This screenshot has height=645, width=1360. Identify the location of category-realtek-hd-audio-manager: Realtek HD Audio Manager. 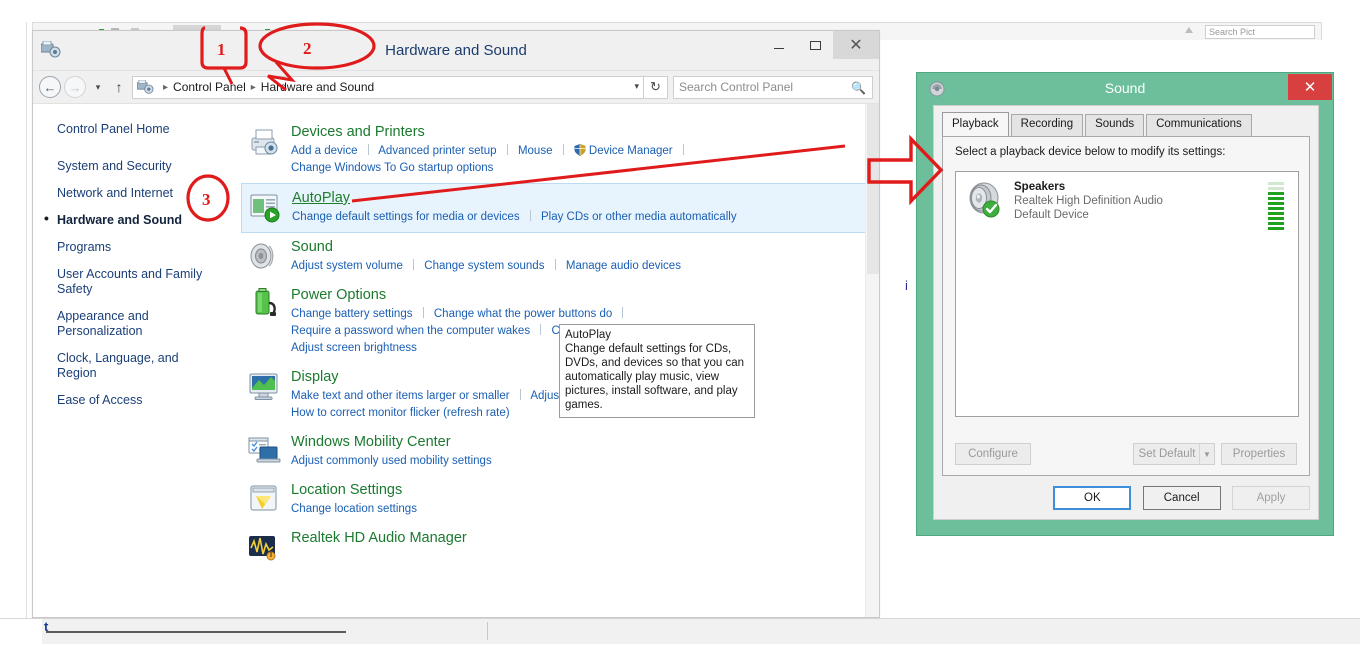
(555, 542).